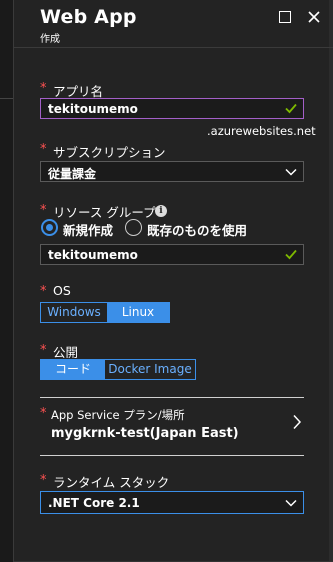 The width and height of the screenshot is (333, 562). I want to click on app-name-domain-suffix: .azurewebsites.net, so click(261, 131).